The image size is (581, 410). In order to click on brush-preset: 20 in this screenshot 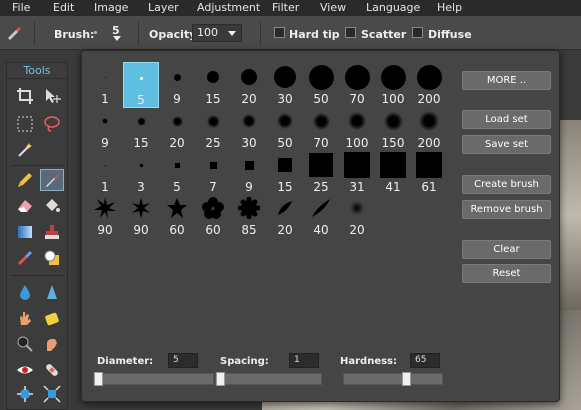, I will do `click(357, 216)`.